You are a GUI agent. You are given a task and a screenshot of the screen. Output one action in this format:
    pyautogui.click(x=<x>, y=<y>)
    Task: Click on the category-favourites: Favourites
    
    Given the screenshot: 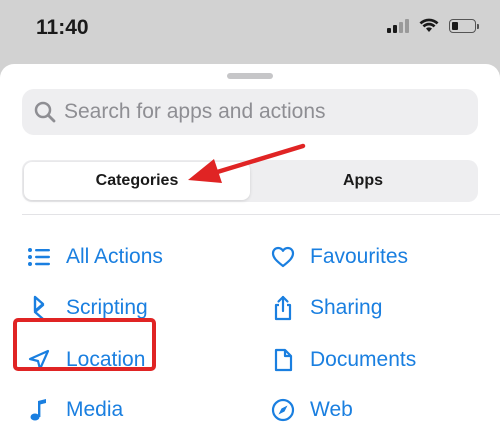 What is the action you would take?
    pyautogui.click(x=339, y=257)
    